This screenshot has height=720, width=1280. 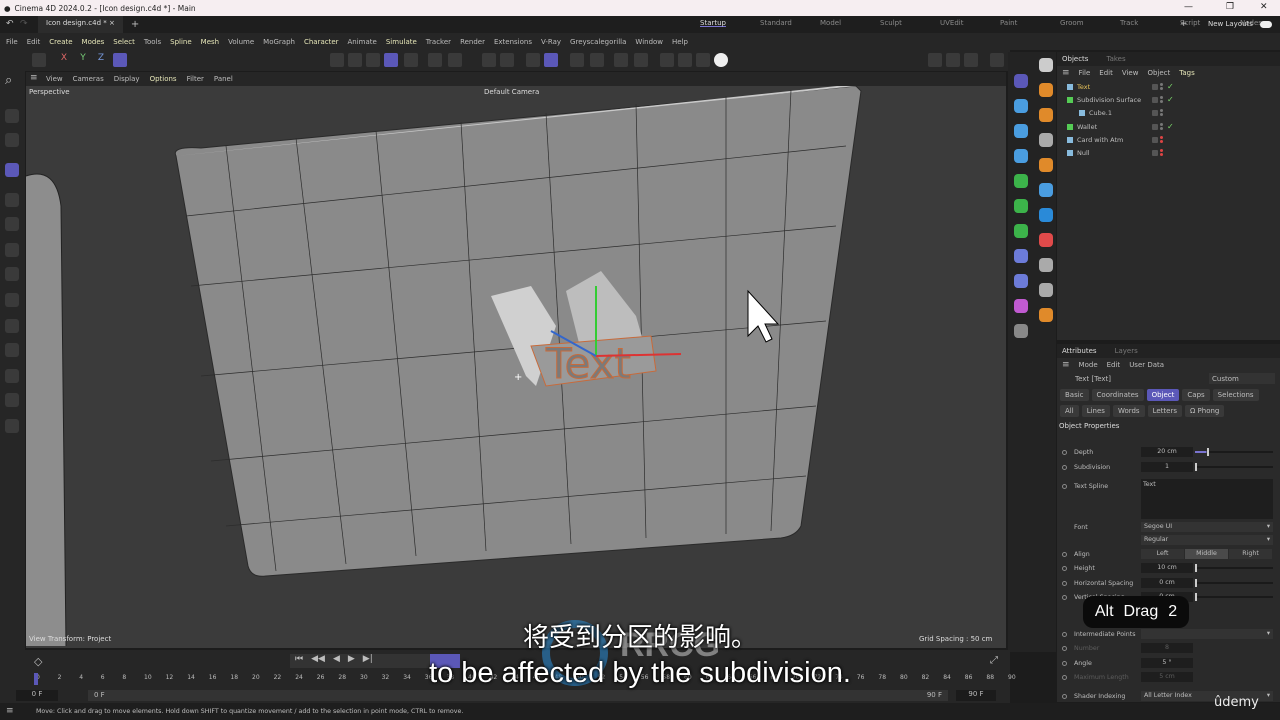 I want to click on attr-menu-mode: Mode, so click(x=1088, y=365).